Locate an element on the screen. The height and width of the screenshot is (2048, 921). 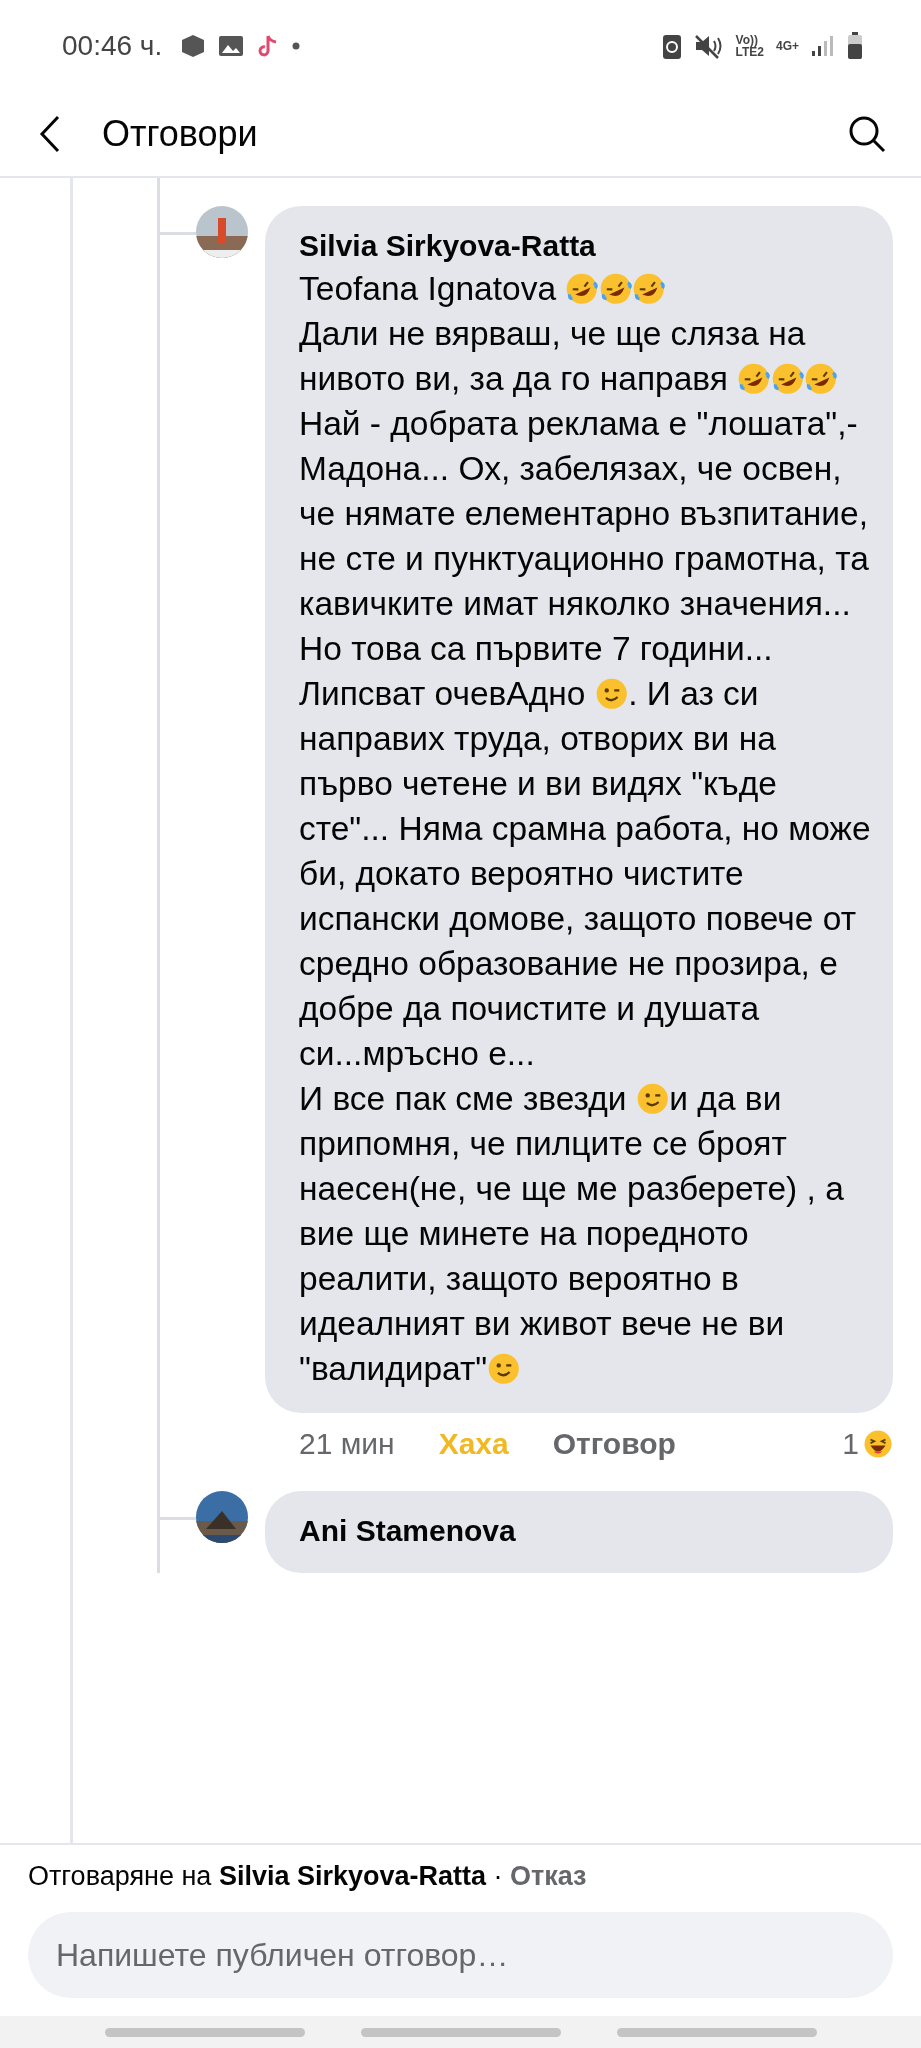
network-type-label: 4G+ is located at coordinates (787, 46).